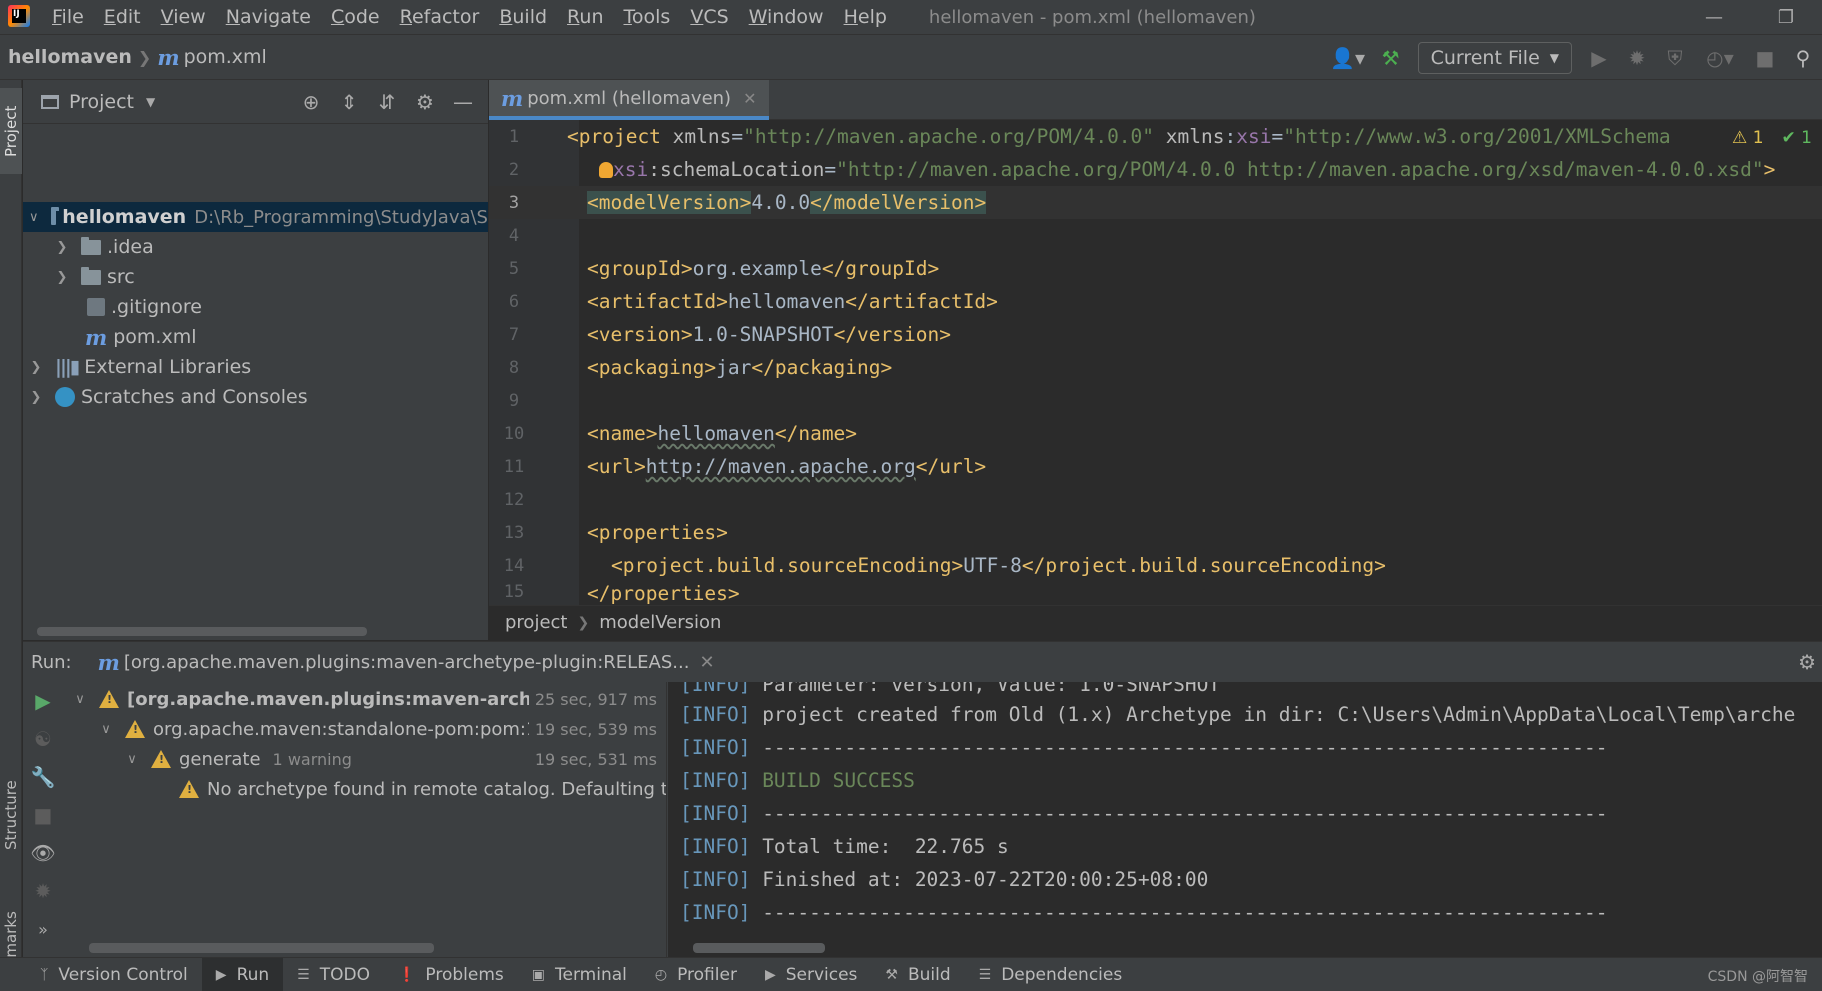 This screenshot has width=1822, height=991. What do you see at coordinates (114, 974) in the screenshot?
I see `tool-version-control: ᛉ Version Control` at bounding box center [114, 974].